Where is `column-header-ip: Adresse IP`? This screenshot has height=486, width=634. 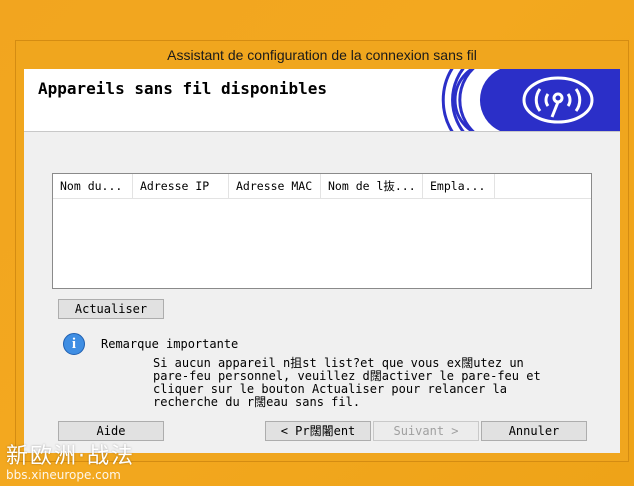
column-header-ip: Adresse IP is located at coordinates (181, 186).